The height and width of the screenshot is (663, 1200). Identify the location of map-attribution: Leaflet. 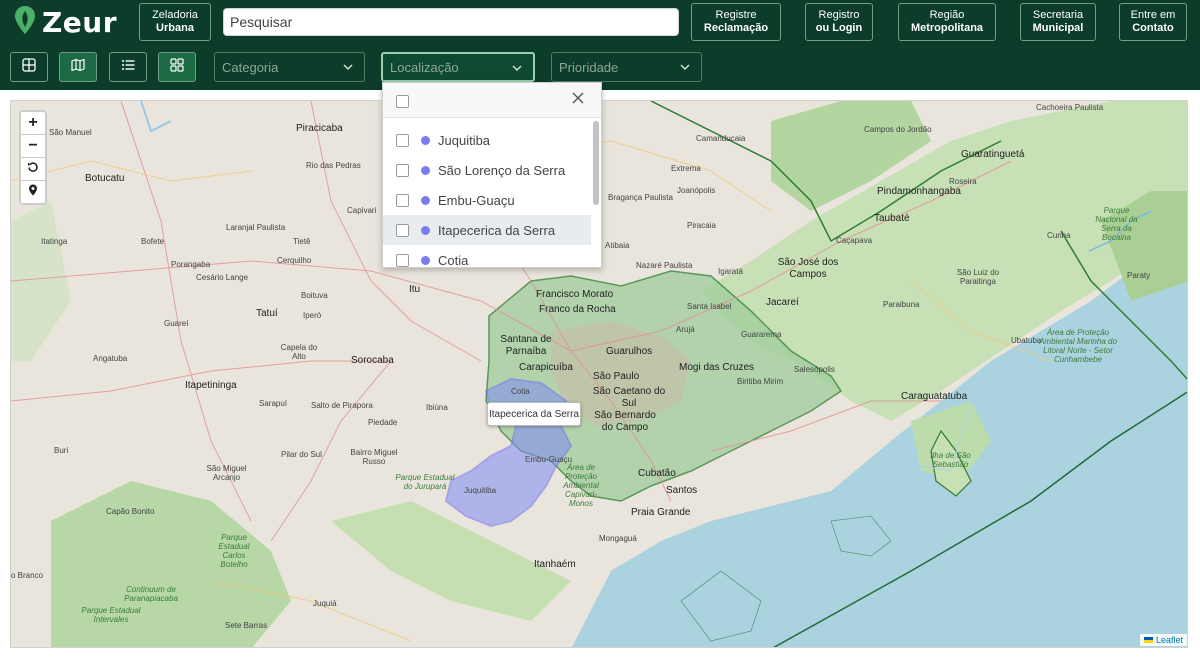
(1163, 640).